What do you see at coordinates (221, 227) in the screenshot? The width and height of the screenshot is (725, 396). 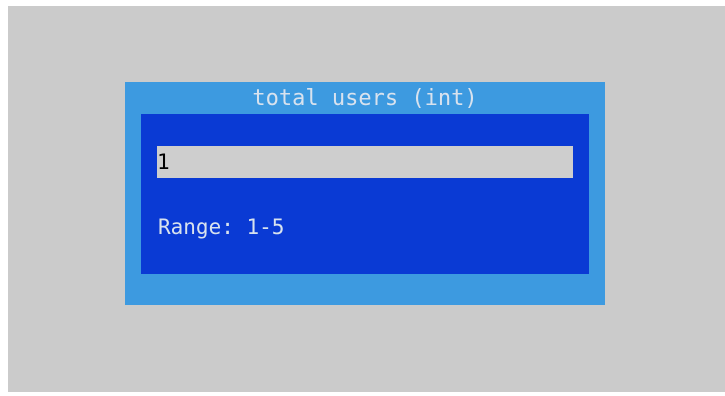 I see `range-hint: Range: 1-5` at bounding box center [221, 227].